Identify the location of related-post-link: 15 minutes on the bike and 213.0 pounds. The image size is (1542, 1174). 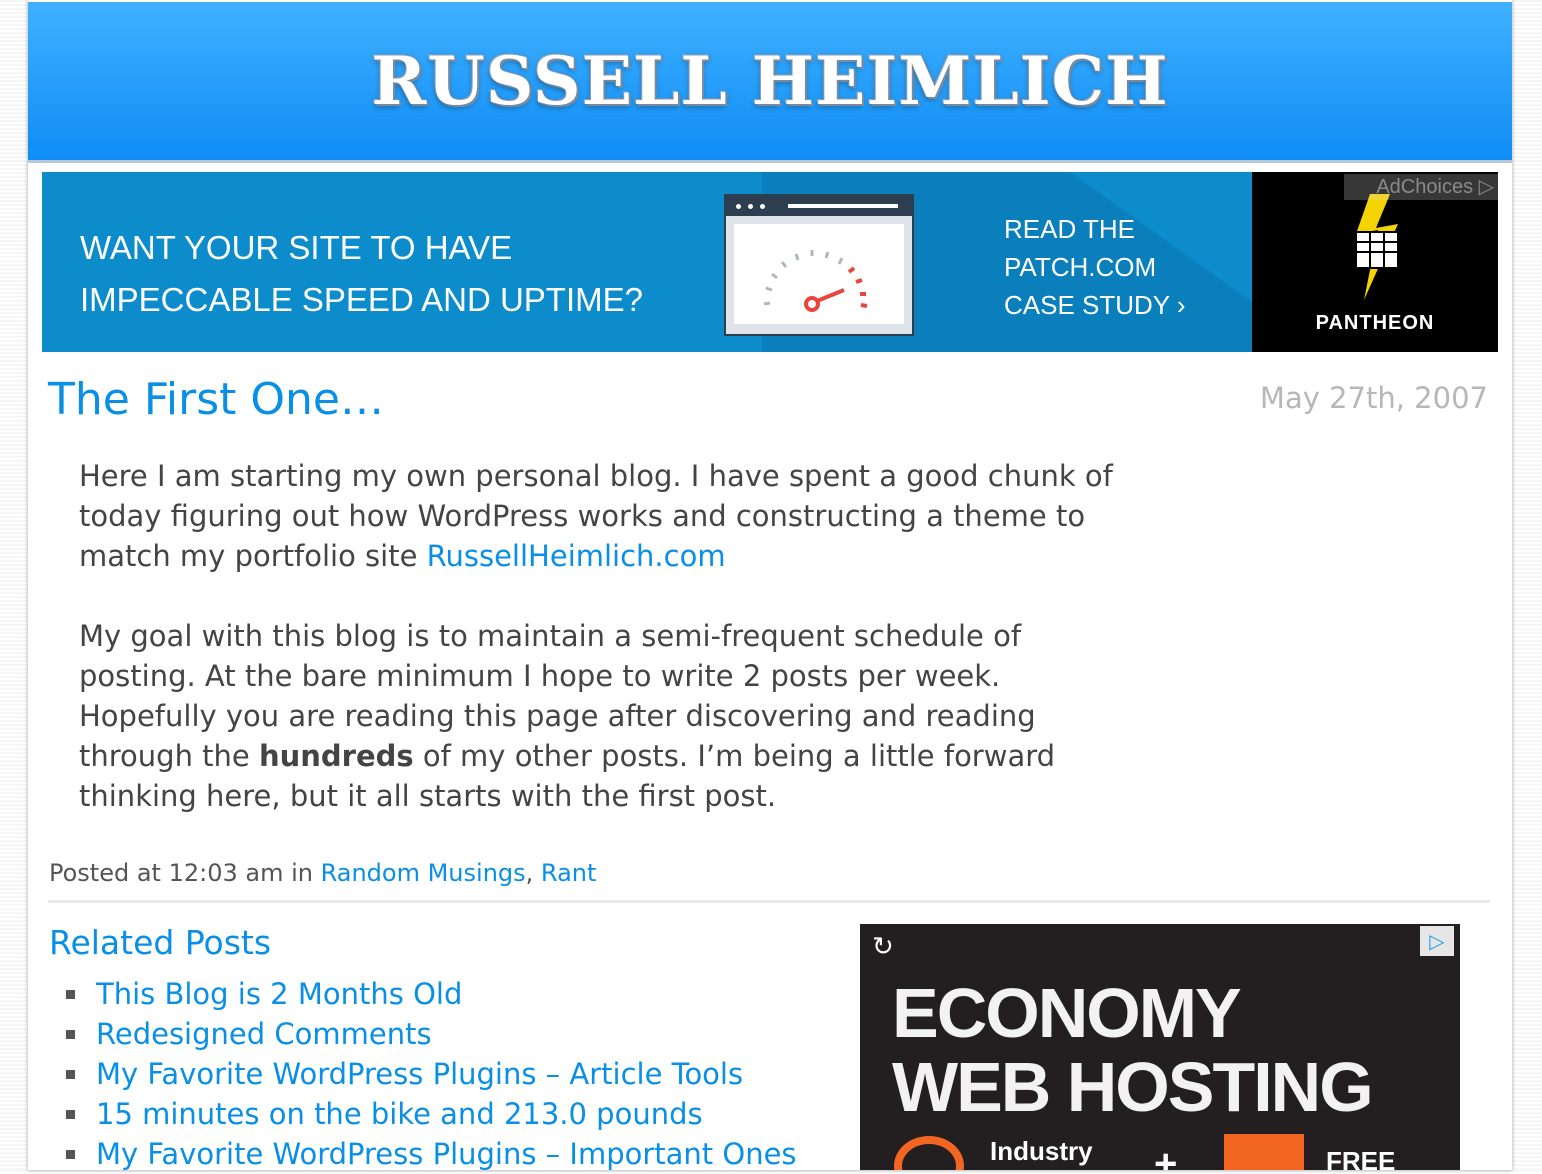
(399, 1114).